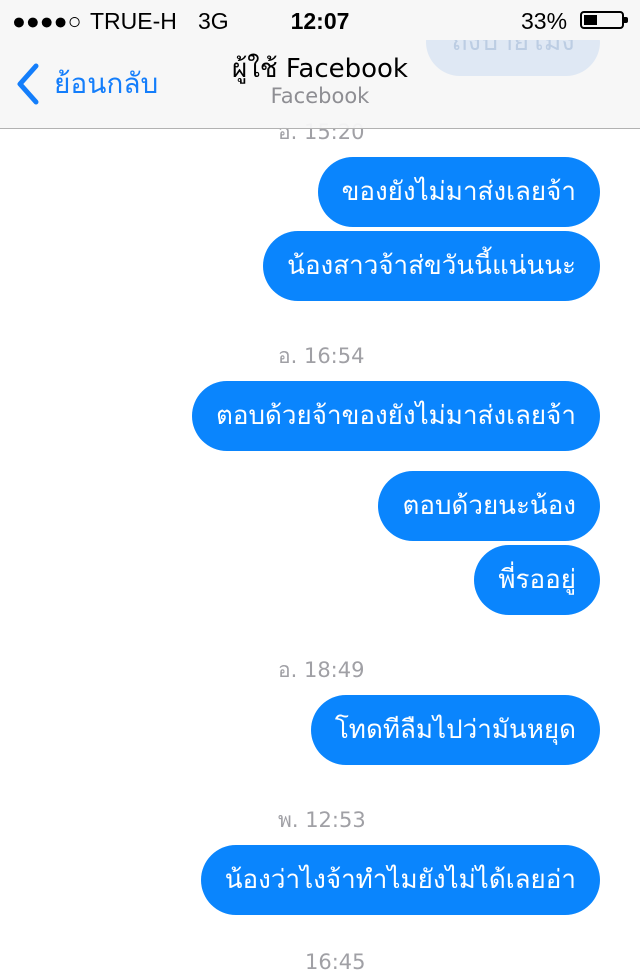  Describe the element at coordinates (455, 730) in the screenshot. I see `message-bubble: โทดทีลืมไปว่ามันหยุด` at that location.